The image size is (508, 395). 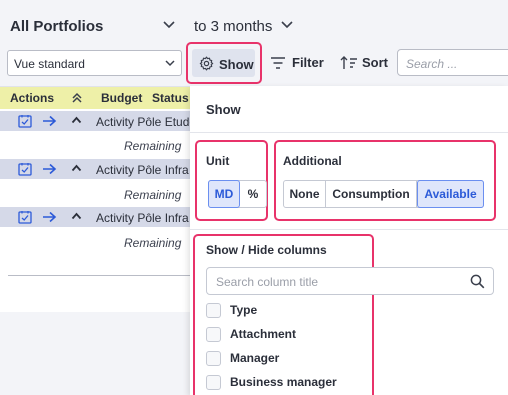 I want to click on sort-icon, so click(x=348, y=62).